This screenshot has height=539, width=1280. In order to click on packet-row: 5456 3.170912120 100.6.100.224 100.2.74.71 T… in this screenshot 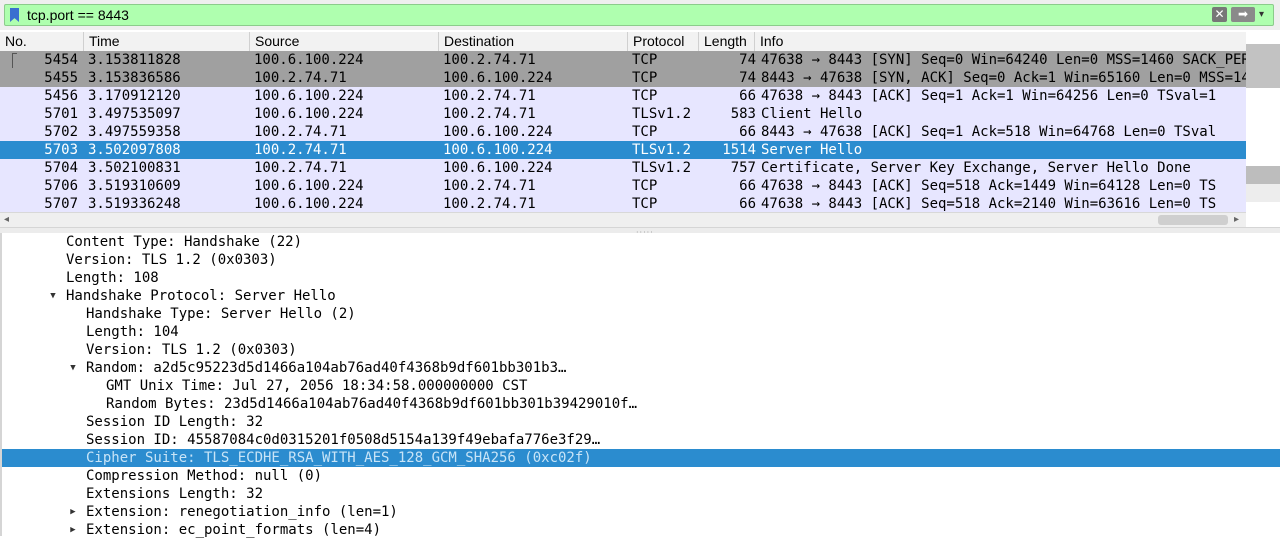, I will do `click(623, 96)`.